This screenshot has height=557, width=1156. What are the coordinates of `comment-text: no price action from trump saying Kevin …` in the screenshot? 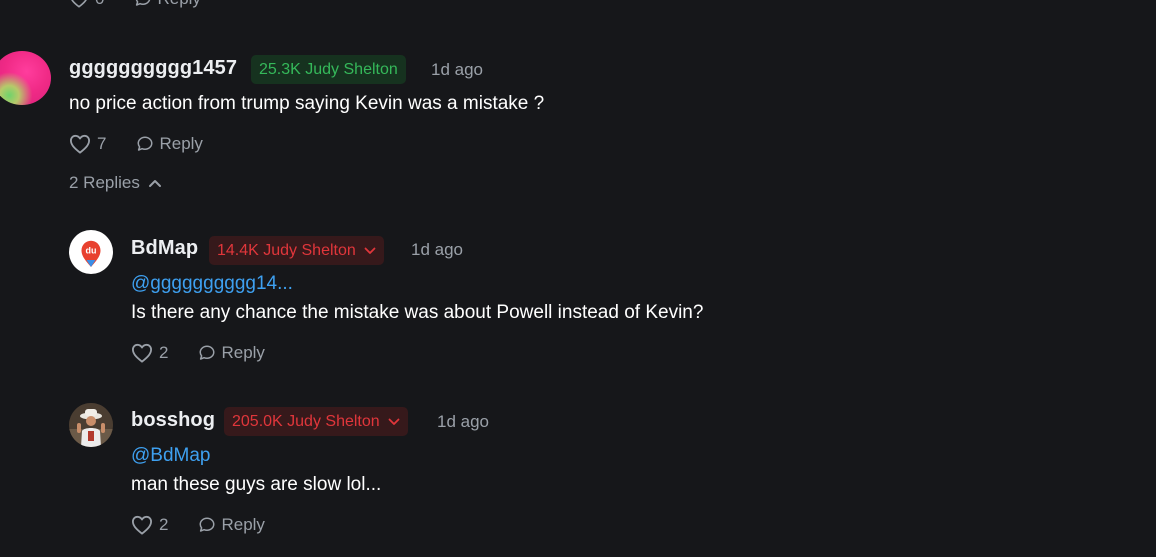 It's located at (307, 103).